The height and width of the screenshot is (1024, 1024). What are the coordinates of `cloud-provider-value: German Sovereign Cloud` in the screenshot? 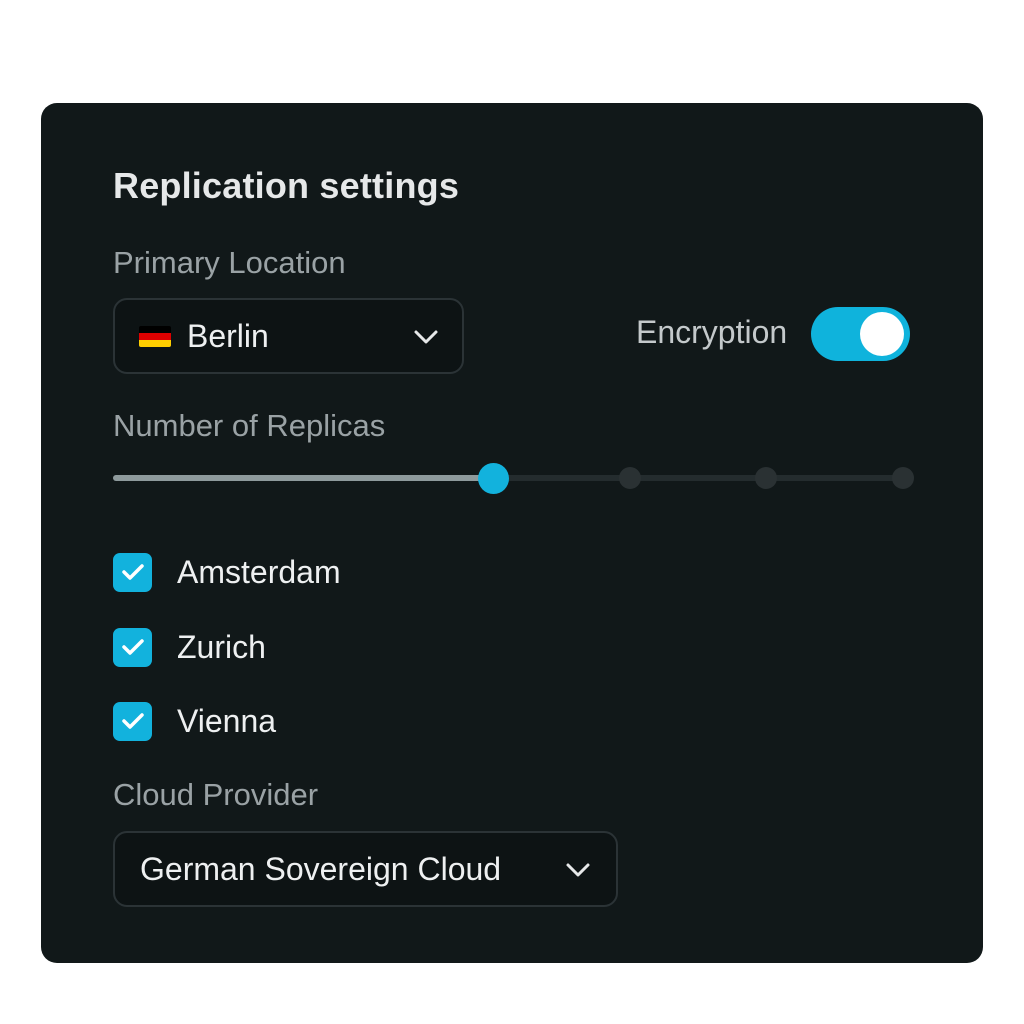 It's located at (321, 868).